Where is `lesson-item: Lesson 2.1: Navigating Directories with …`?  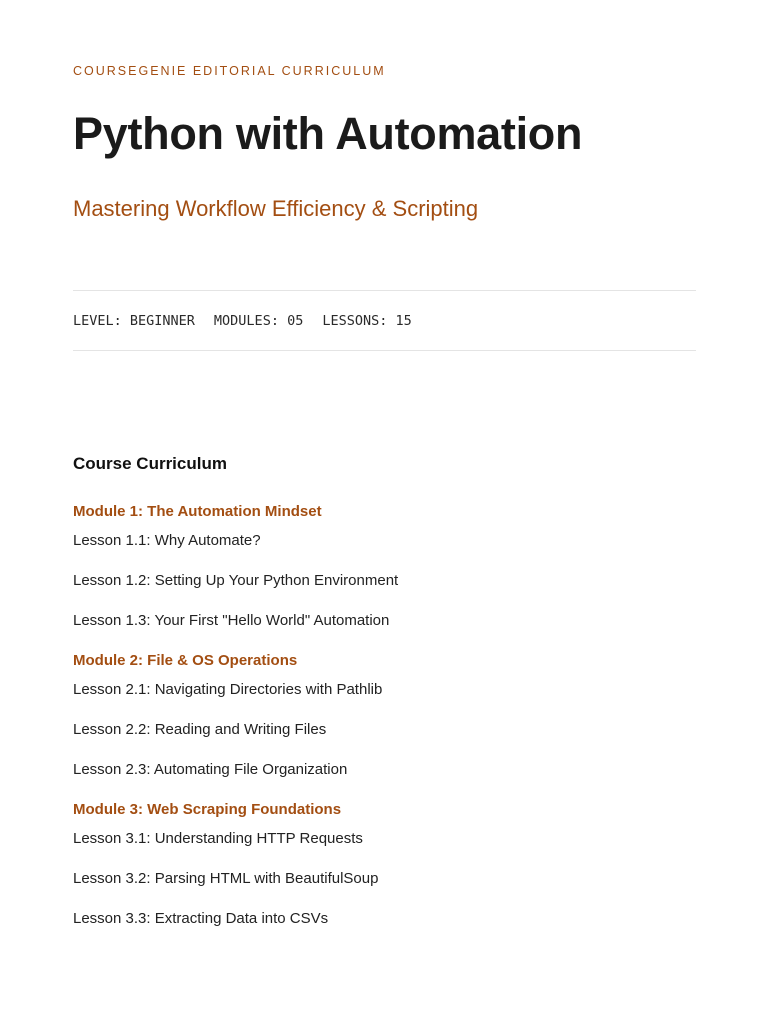
lesson-item: Lesson 2.1: Navigating Directories with … is located at coordinates (228, 689).